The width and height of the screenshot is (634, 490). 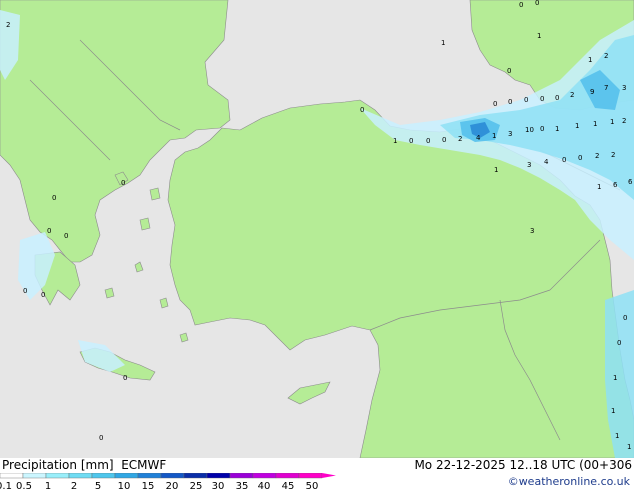 I want to click on map-title: Precipitation [mm] ECMWF, so click(x=84, y=465).